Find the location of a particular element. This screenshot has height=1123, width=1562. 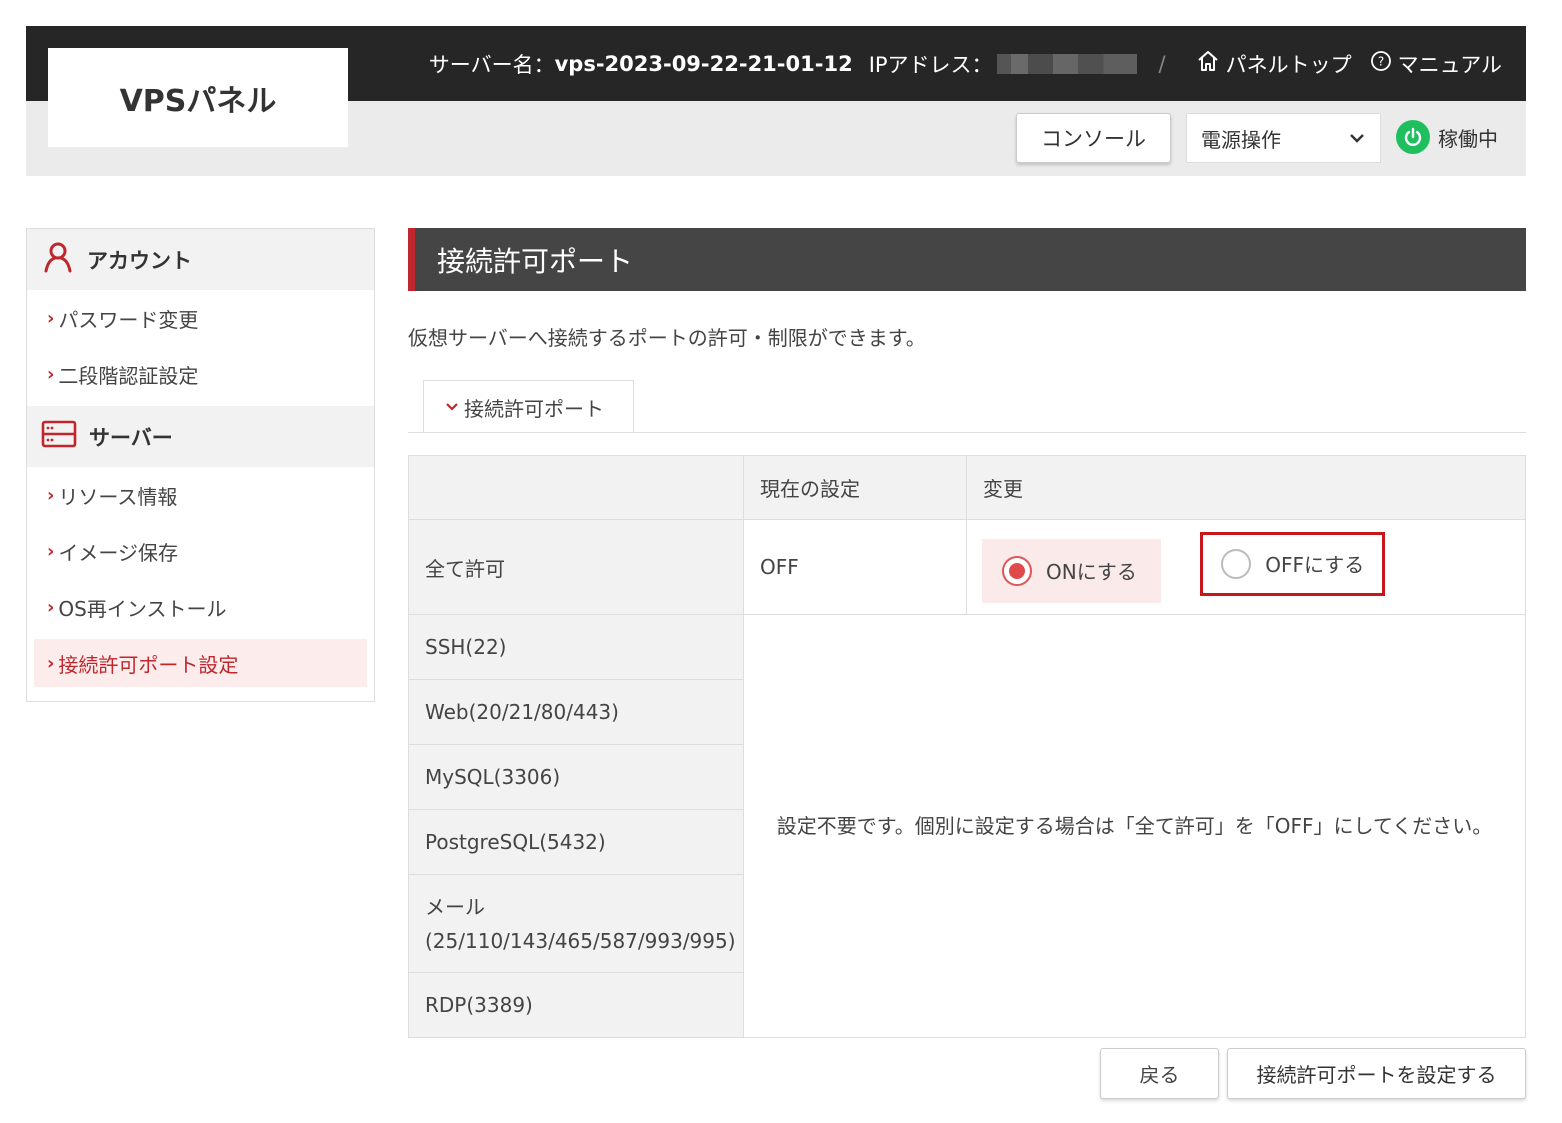

sidebar-item-os-reinstall: › OS再インストール is located at coordinates (200, 607).